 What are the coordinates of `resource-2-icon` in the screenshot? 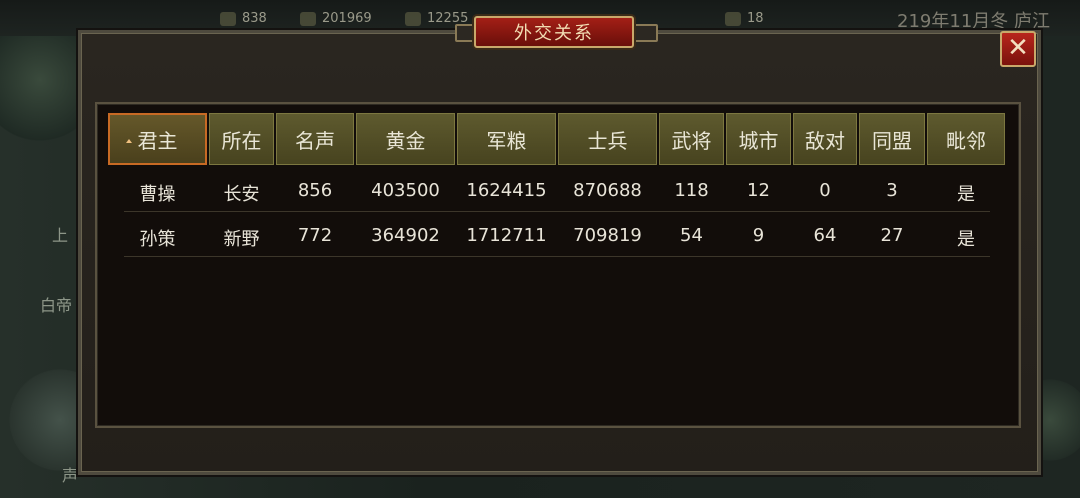 It's located at (308, 18).